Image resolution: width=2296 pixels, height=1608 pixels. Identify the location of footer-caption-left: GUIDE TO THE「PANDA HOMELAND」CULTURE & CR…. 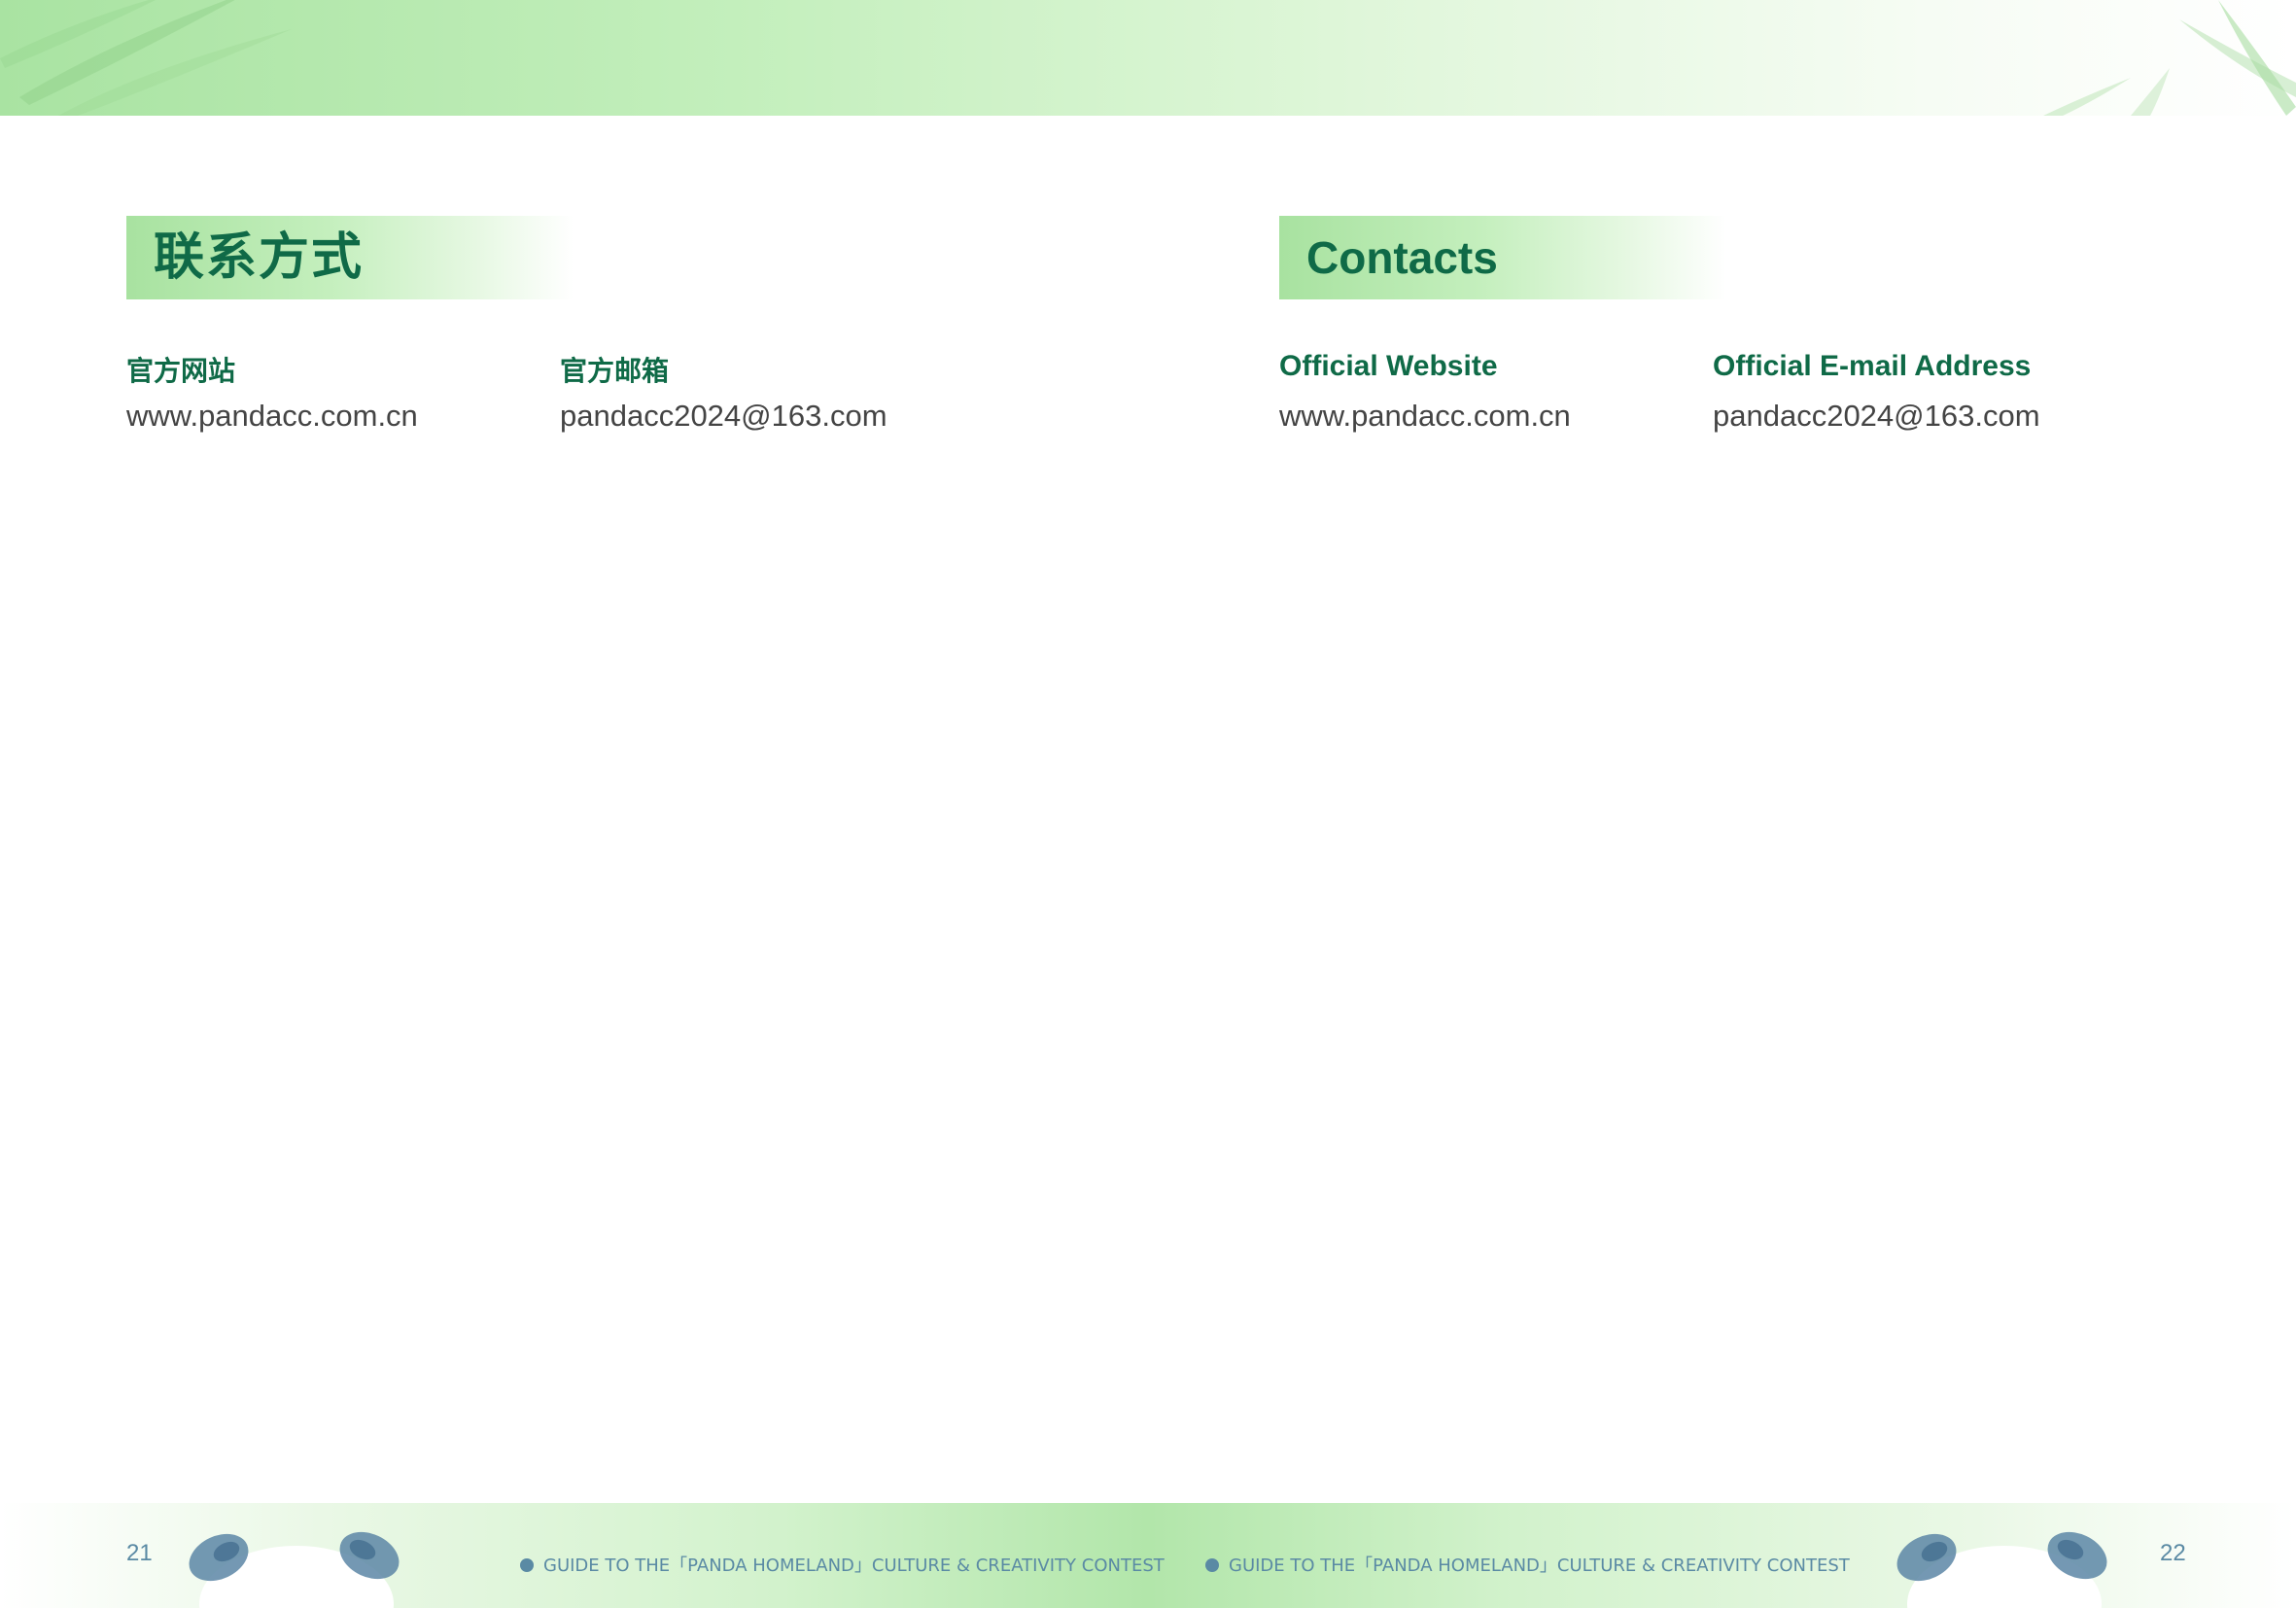
(842, 1565).